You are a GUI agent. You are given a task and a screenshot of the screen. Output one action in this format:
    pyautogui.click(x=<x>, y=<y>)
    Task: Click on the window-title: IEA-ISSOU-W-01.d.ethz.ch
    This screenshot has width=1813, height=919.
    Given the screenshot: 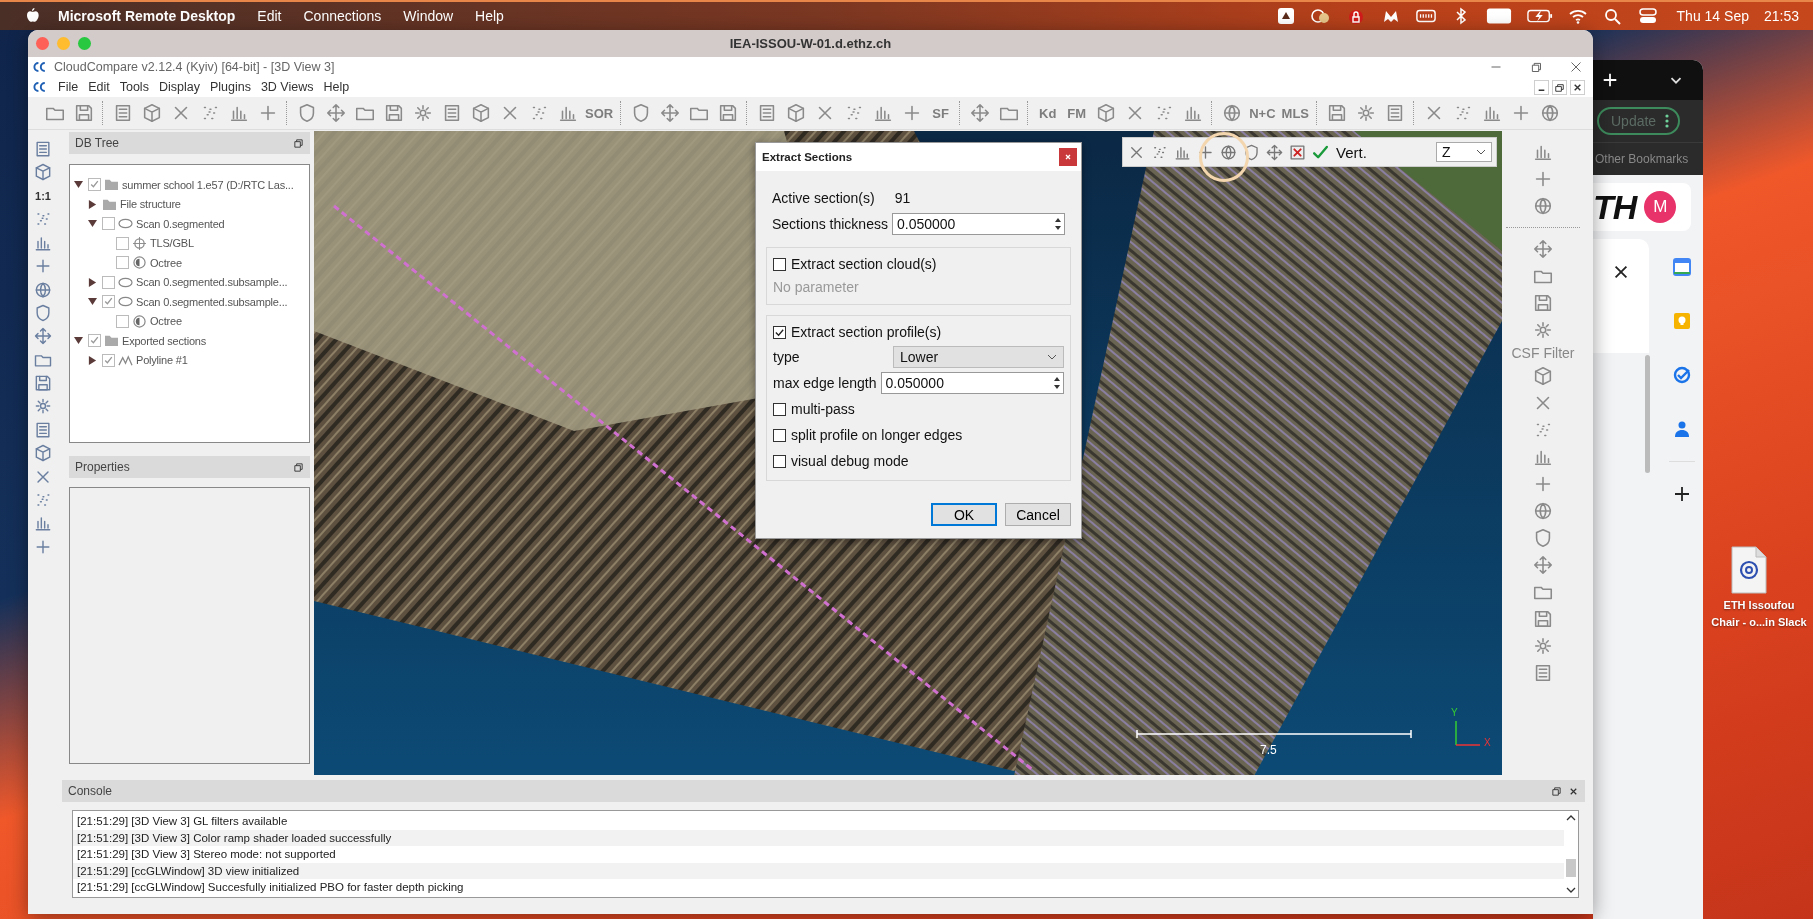 What is the action you would take?
    pyautogui.click(x=810, y=43)
    